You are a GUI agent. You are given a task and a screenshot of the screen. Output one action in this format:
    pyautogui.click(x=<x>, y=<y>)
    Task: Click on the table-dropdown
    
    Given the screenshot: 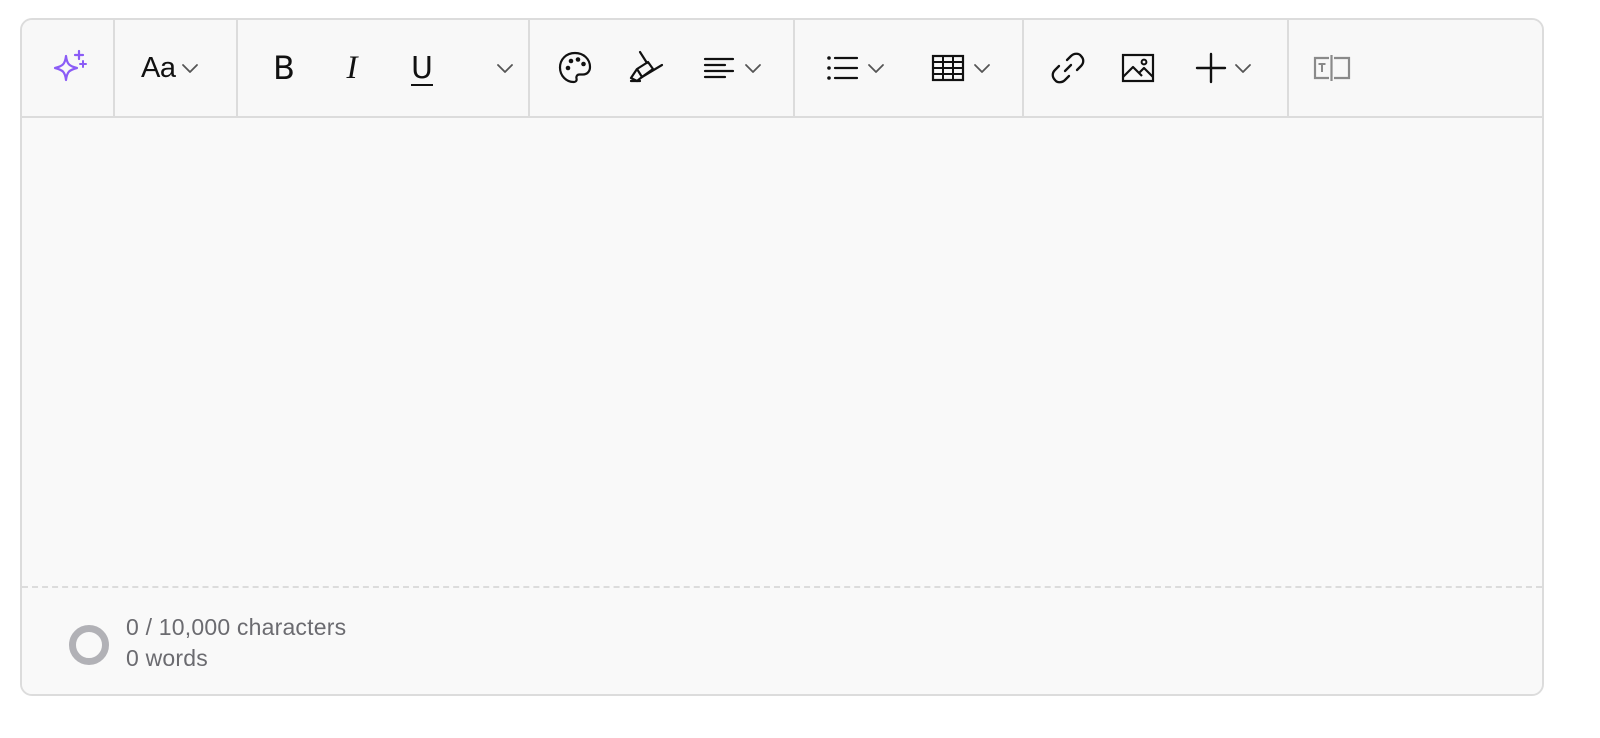 What is the action you would take?
    pyautogui.click(x=965, y=68)
    